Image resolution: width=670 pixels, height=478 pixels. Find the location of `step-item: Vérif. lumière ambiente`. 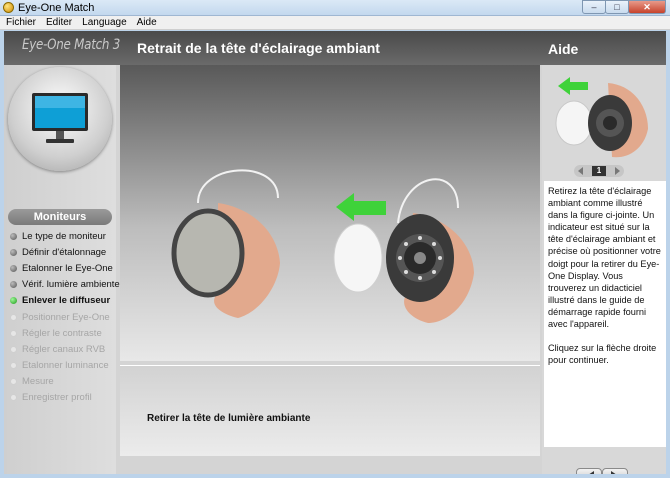

step-item: Vérif. lumière ambiente is located at coordinates (65, 285).